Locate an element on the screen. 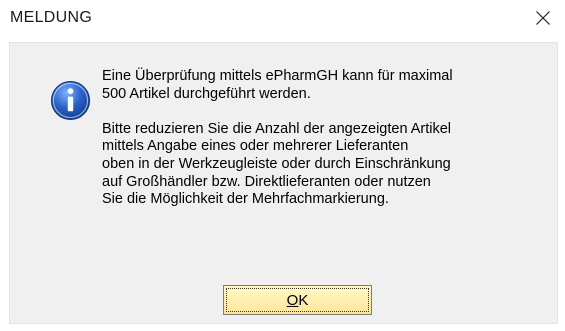  ok-button-label: OK is located at coordinates (298, 300).